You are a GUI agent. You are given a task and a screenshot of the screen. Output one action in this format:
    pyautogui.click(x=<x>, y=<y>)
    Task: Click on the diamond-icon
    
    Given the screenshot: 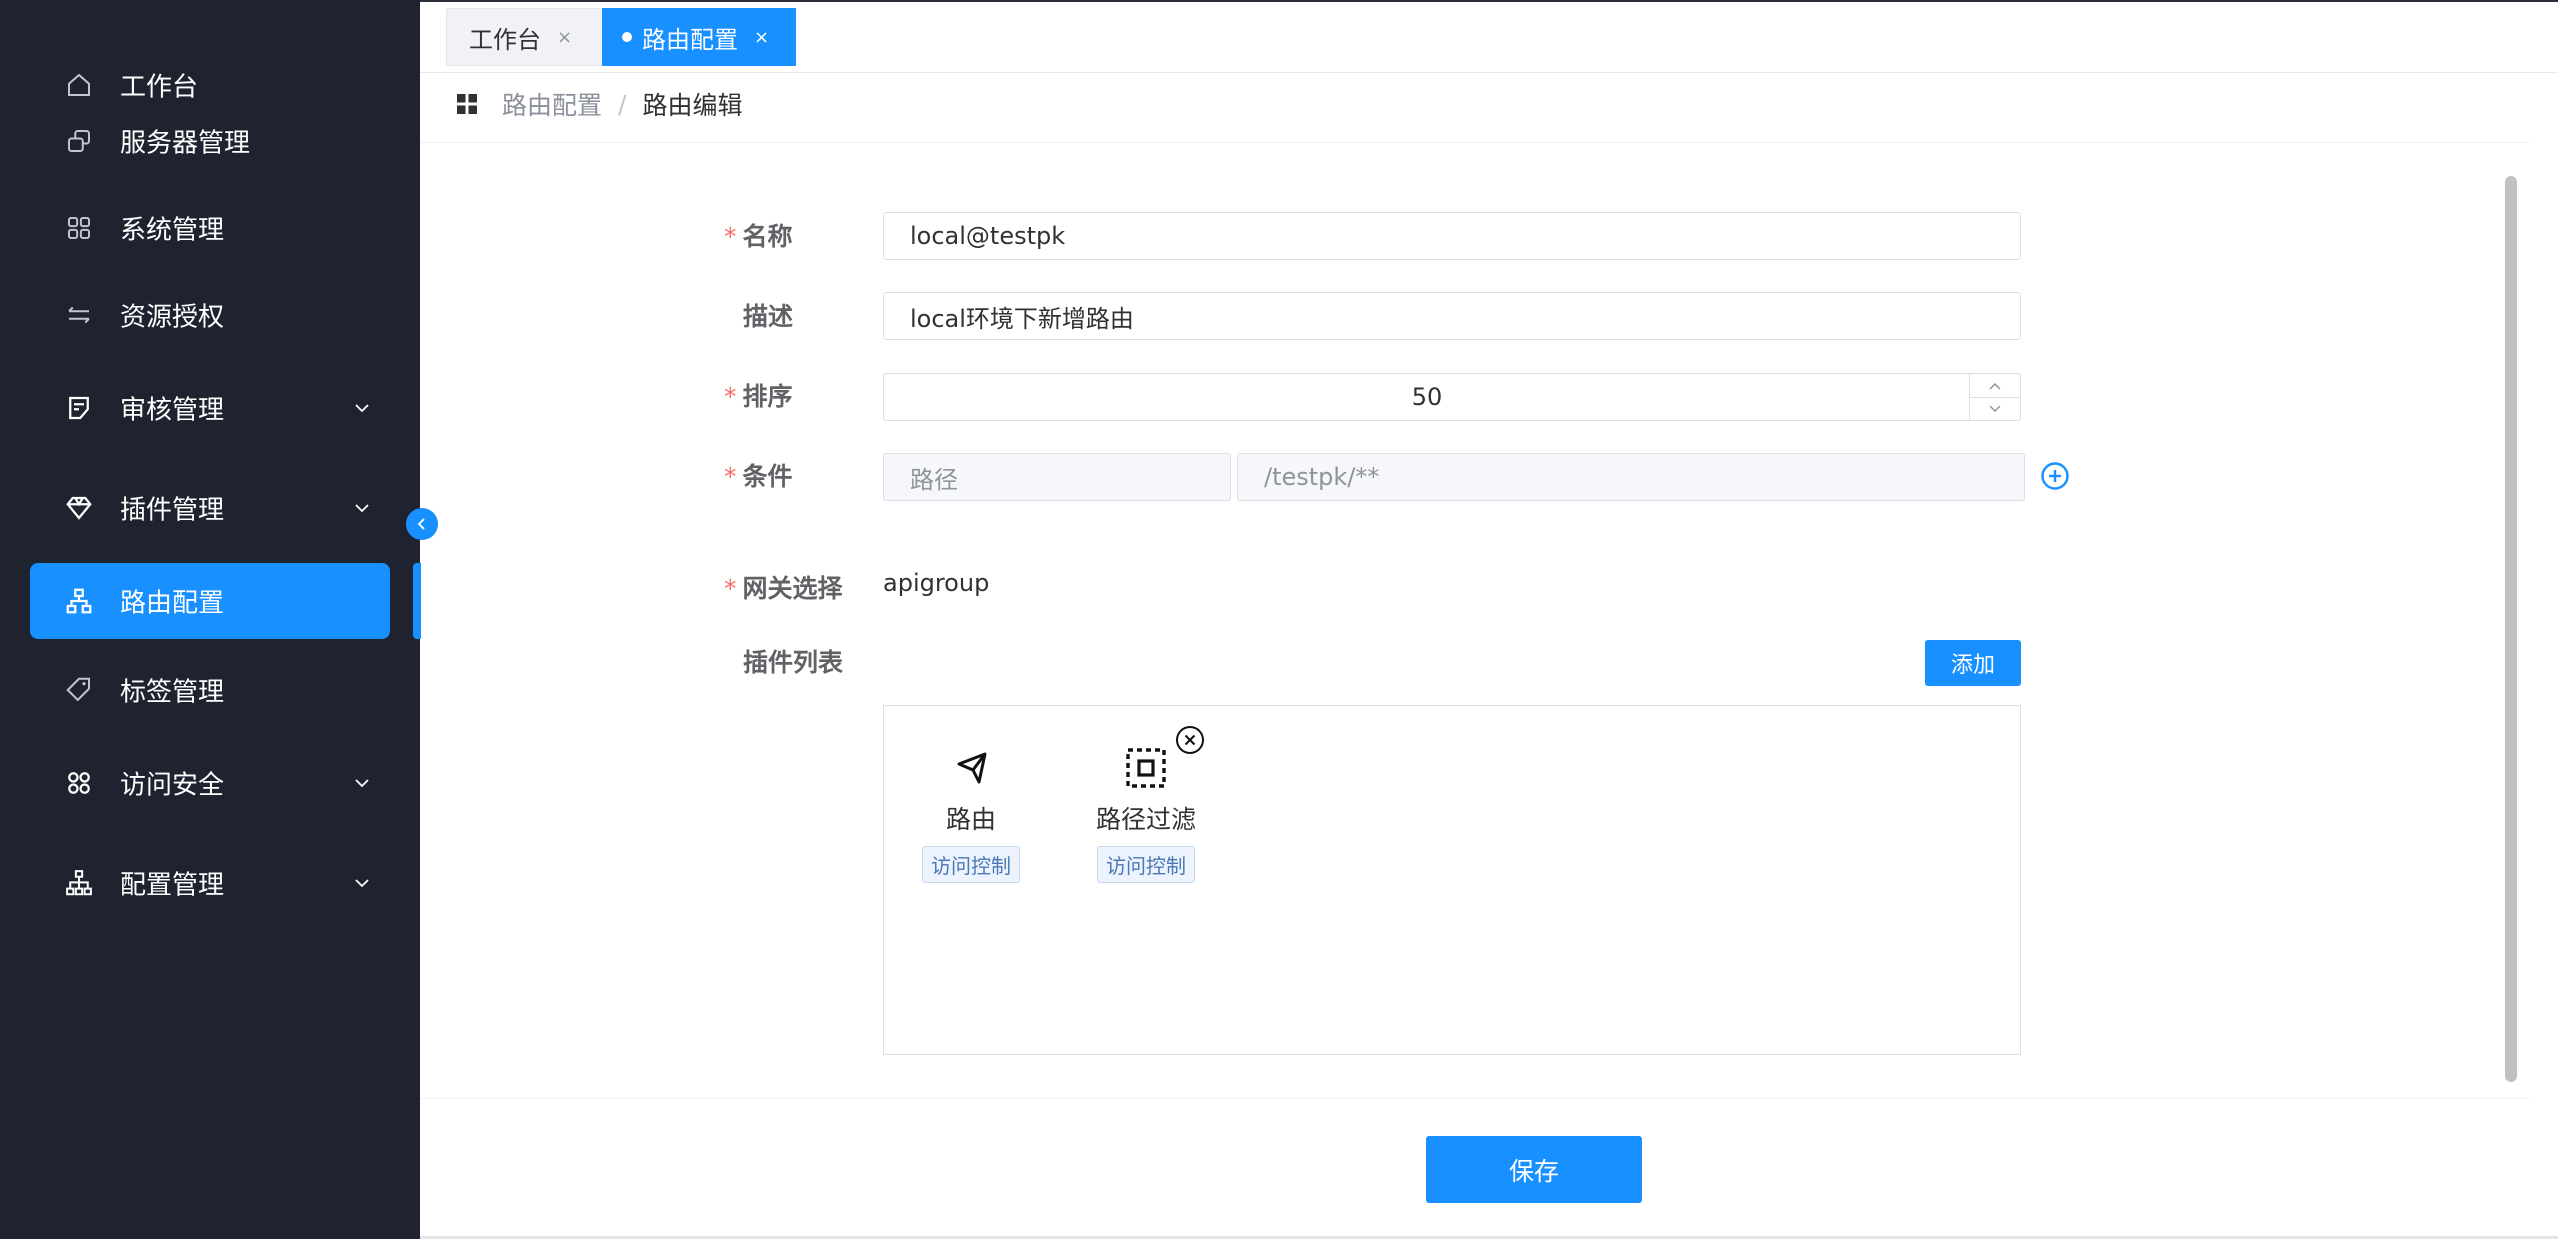 What is the action you would take?
    pyautogui.click(x=79, y=508)
    